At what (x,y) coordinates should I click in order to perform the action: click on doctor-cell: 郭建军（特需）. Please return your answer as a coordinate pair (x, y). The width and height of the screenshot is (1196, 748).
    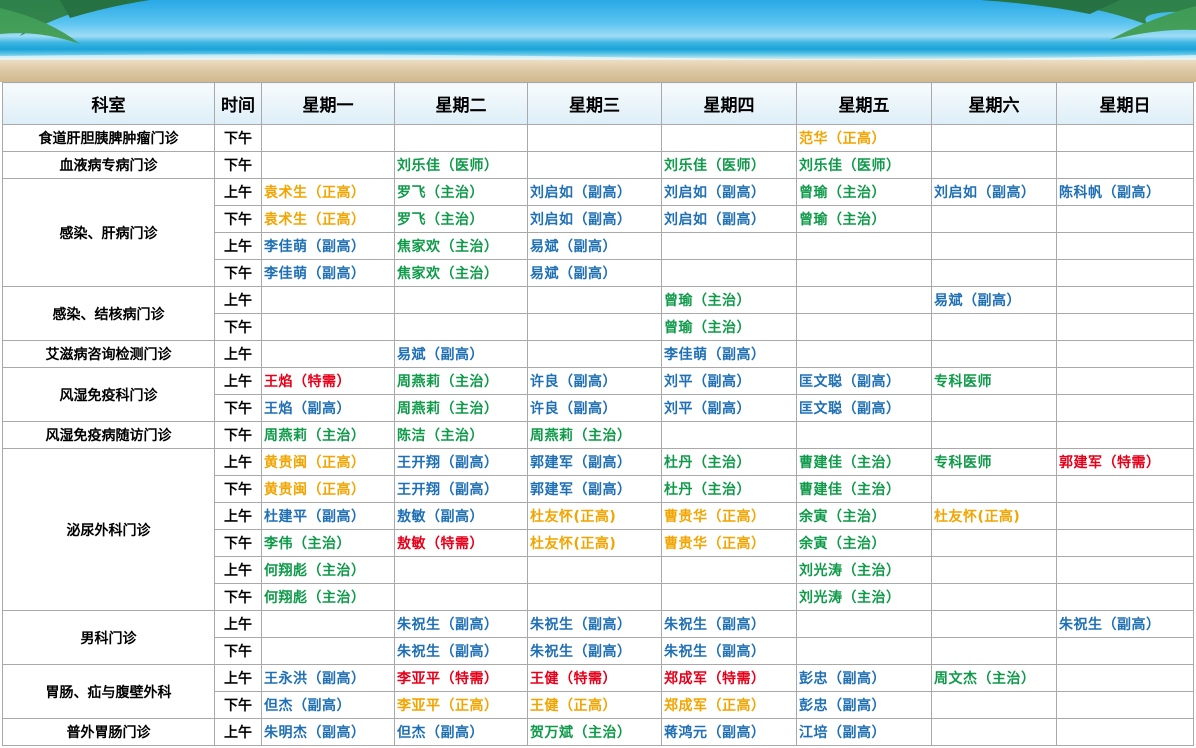
    Looking at the image, I should click on (1125, 462).